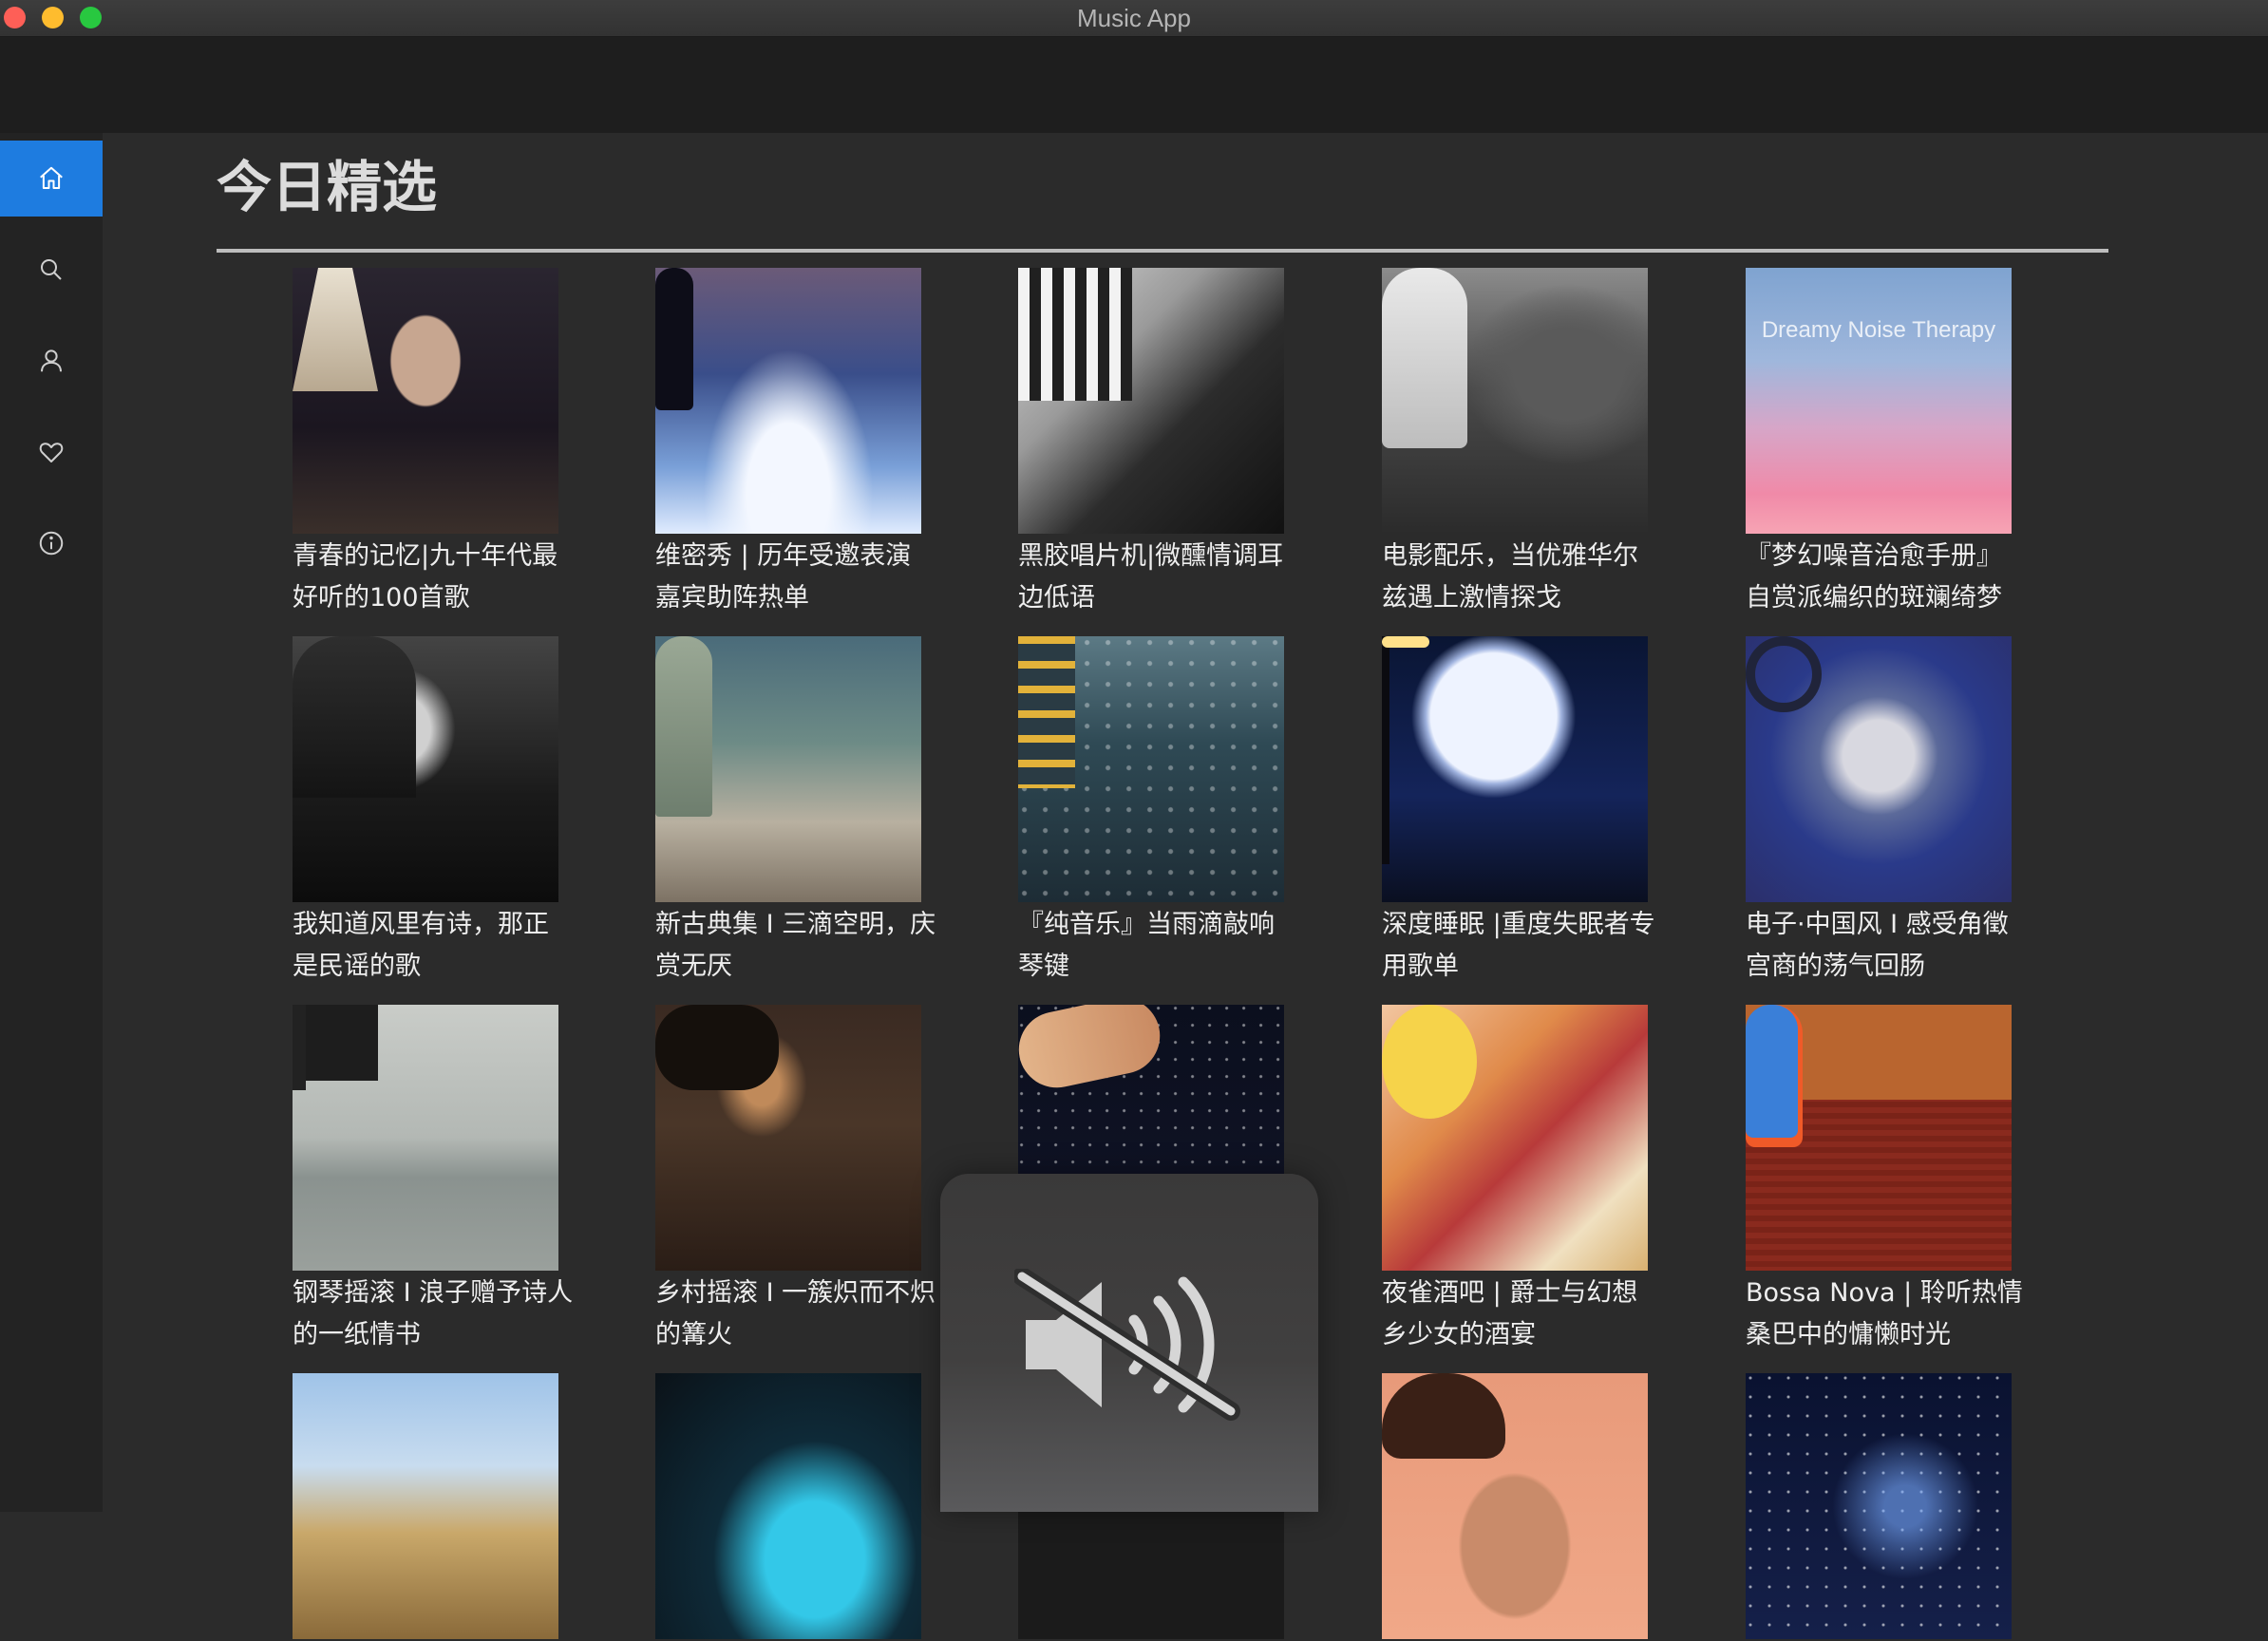 This screenshot has width=2268, height=1641. I want to click on volume-muted-overlay, so click(1129, 1343).